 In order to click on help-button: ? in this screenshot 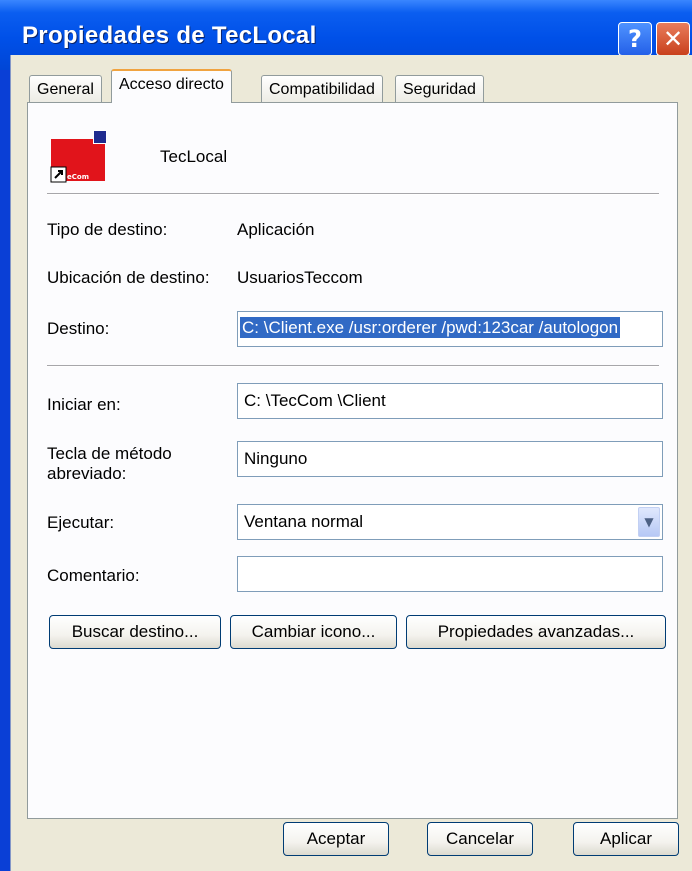, I will do `click(635, 39)`.